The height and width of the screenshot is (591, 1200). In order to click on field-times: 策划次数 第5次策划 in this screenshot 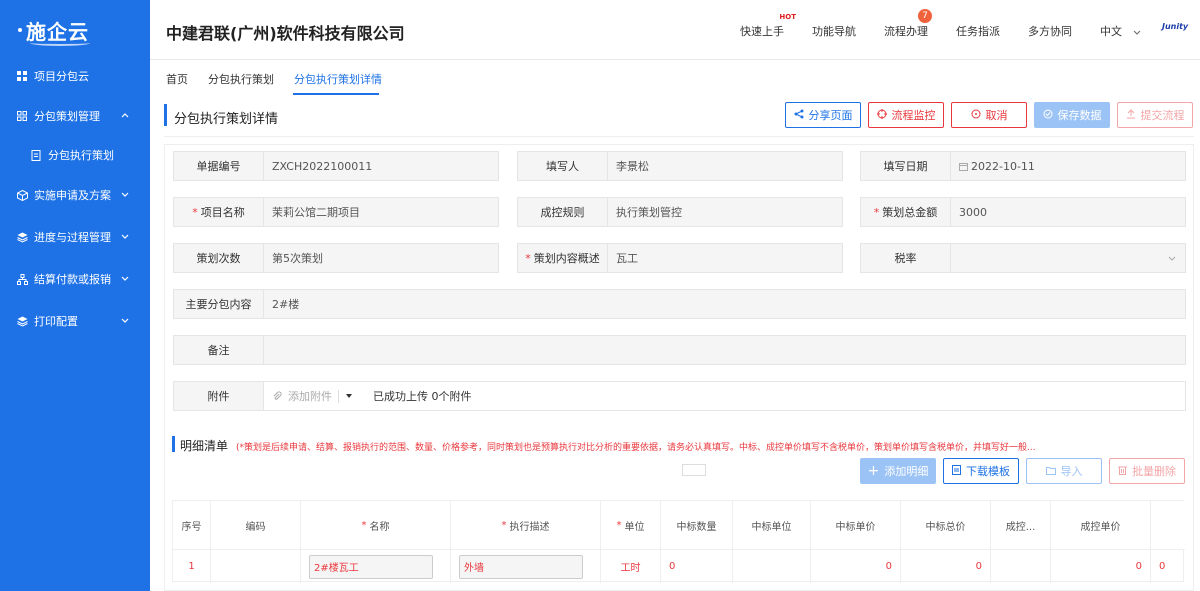, I will do `click(336, 258)`.